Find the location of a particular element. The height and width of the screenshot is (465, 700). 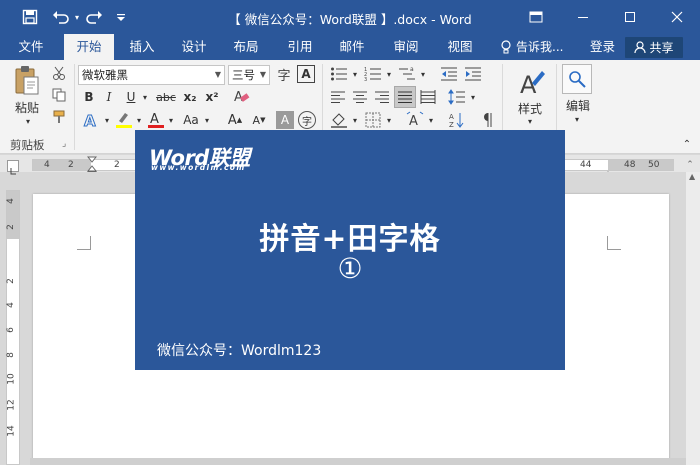

bullets-icon is located at coordinates (339, 74).